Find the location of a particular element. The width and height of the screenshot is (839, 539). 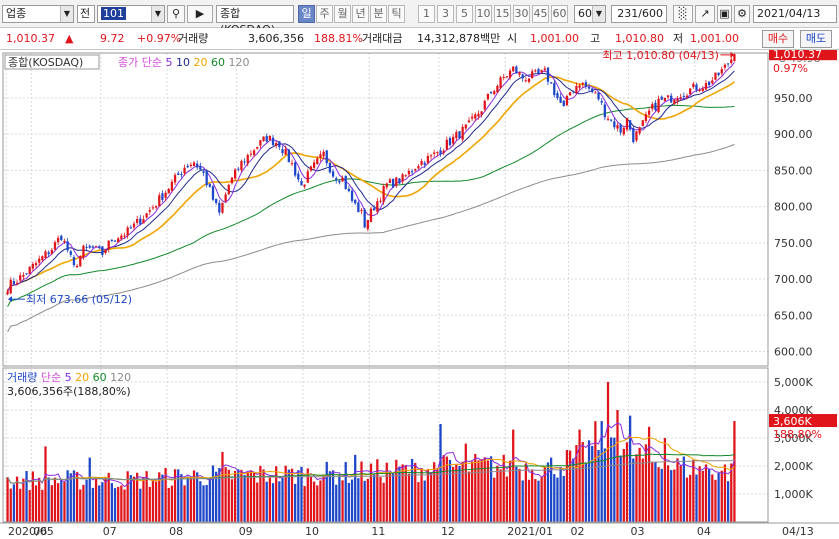

tab-period-3: 년 is located at coordinates (360, 14).